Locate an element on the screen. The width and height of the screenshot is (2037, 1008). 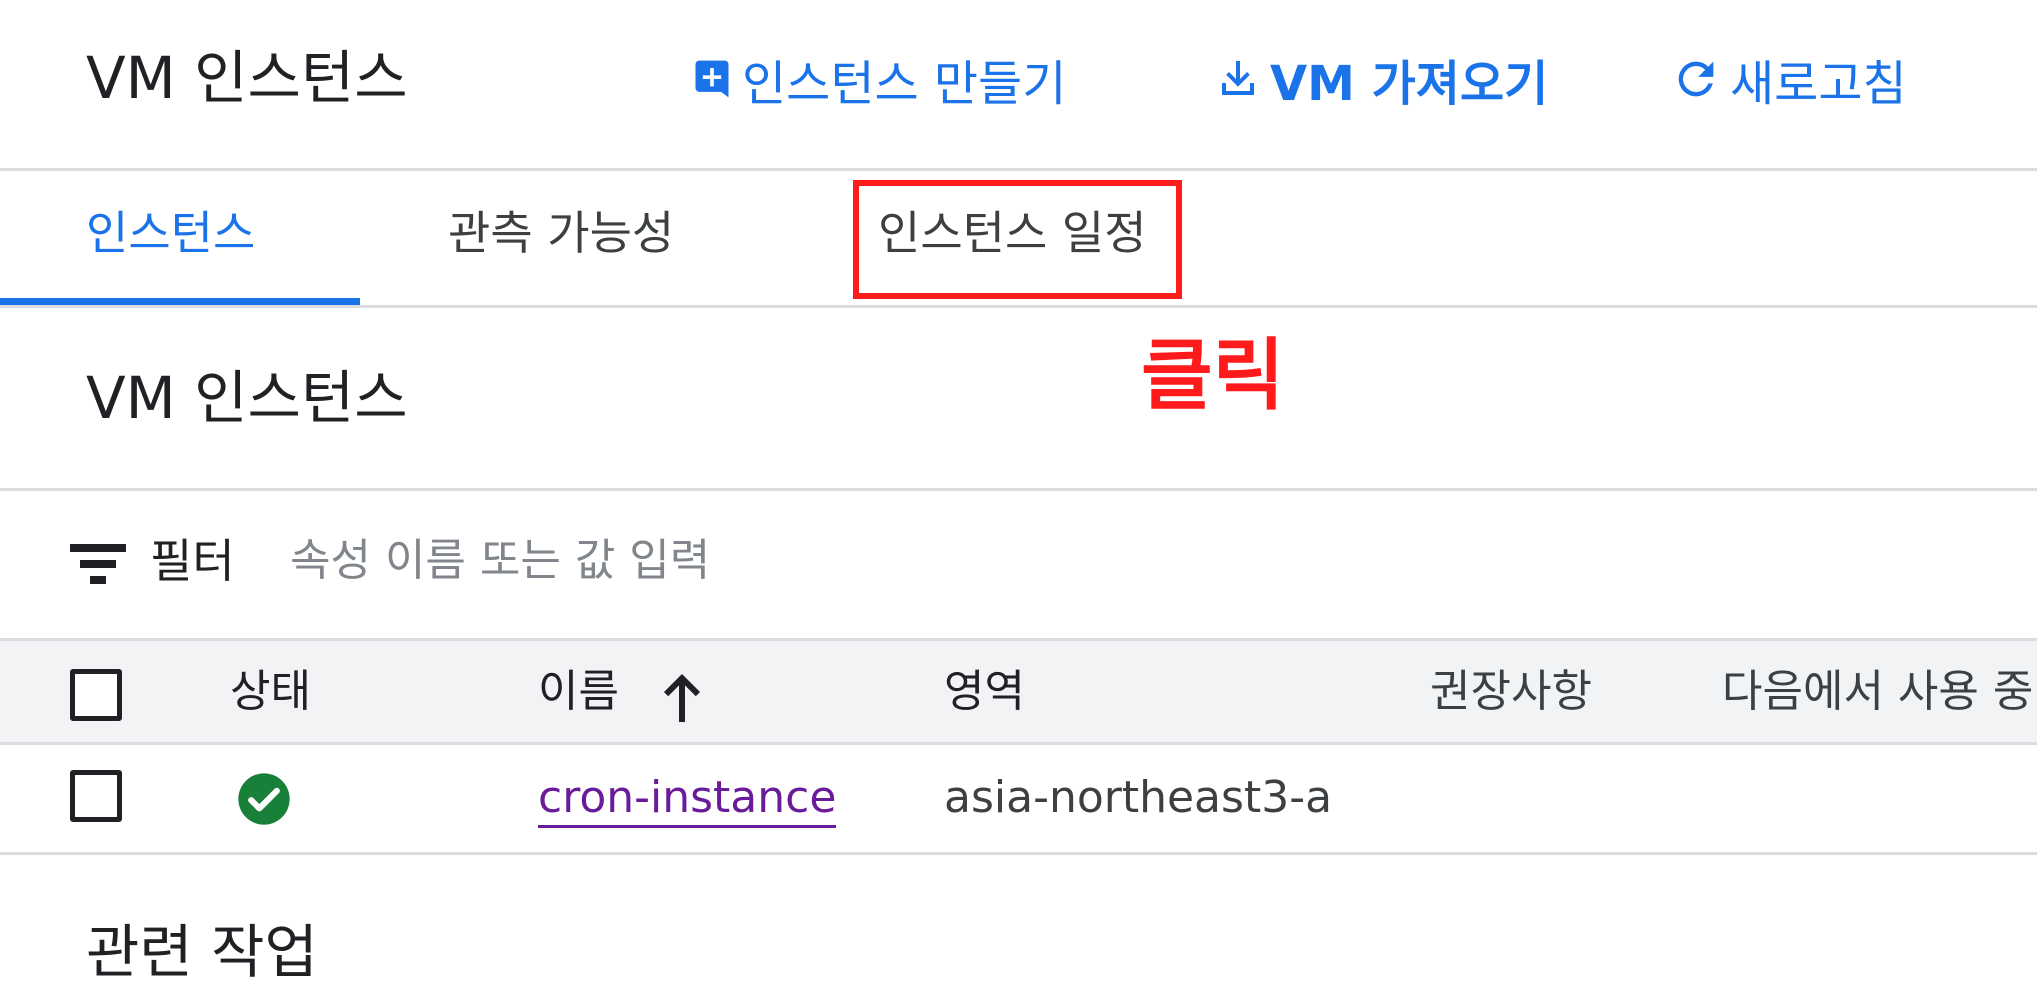
create-instance-label: 인스턴스 만들기 is located at coordinates (904, 84).